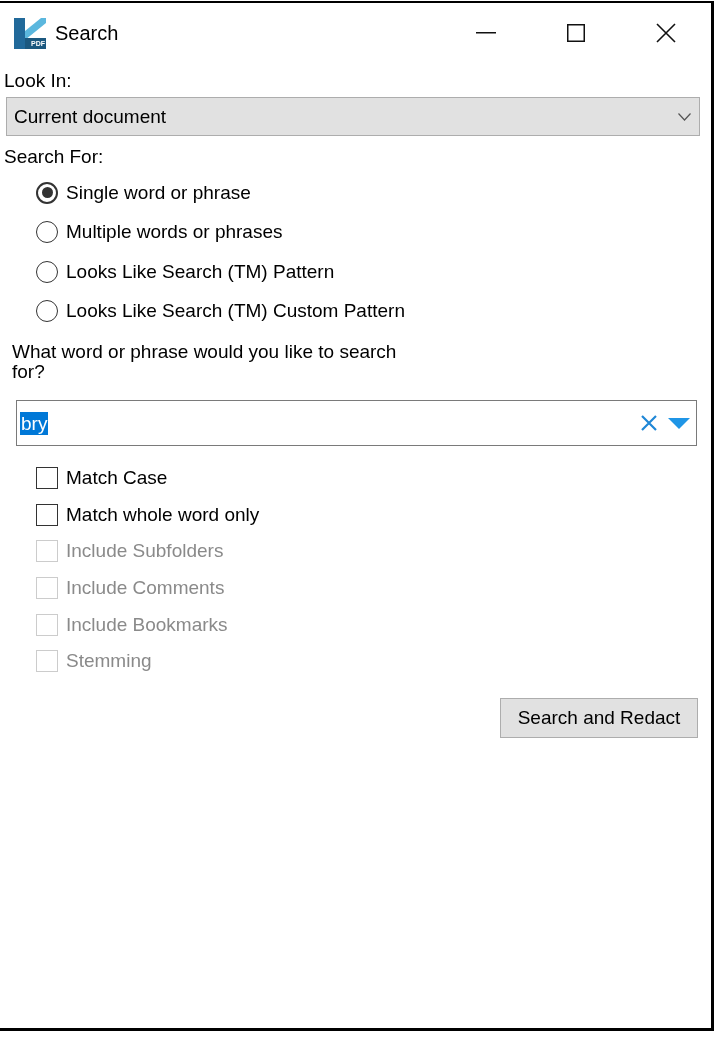 The image size is (722, 1040). I want to click on close-icon, so click(666, 32).